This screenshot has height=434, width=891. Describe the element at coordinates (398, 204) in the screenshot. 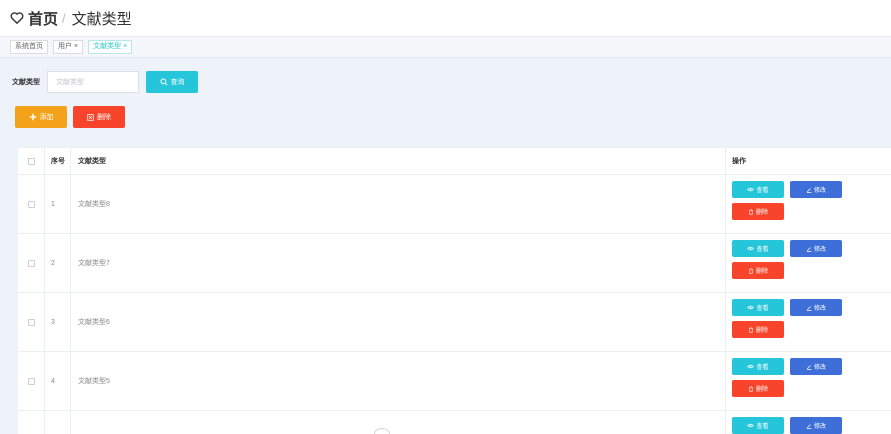

I see `row-name: 文献类型8` at that location.